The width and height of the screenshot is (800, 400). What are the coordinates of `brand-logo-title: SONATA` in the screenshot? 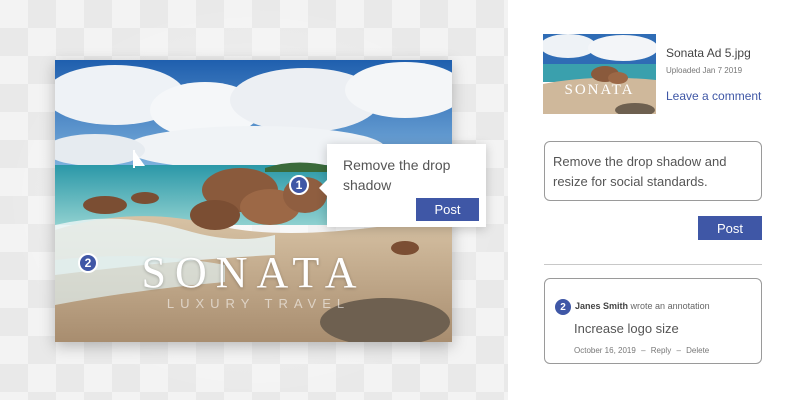 It's located at (253, 272).